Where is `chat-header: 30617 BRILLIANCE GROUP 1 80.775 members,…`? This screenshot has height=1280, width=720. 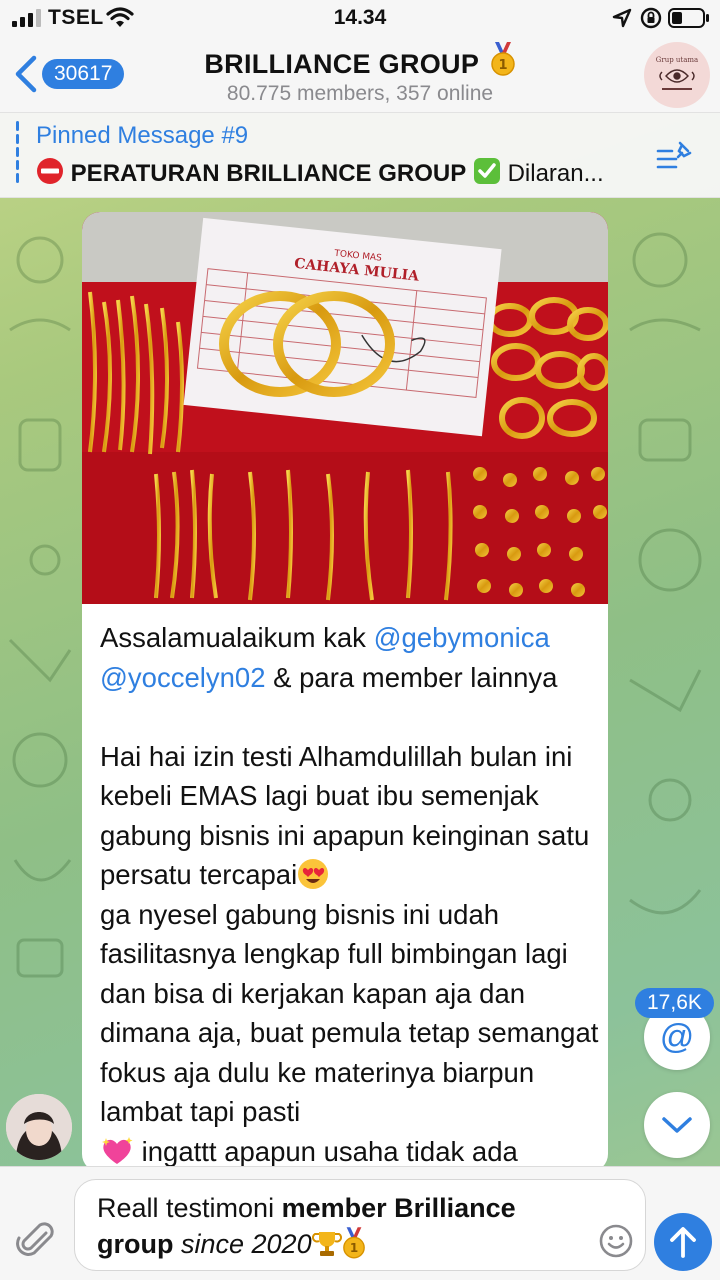 chat-header: 30617 BRILLIANCE GROUP 1 80.775 members,… is located at coordinates (360, 74).